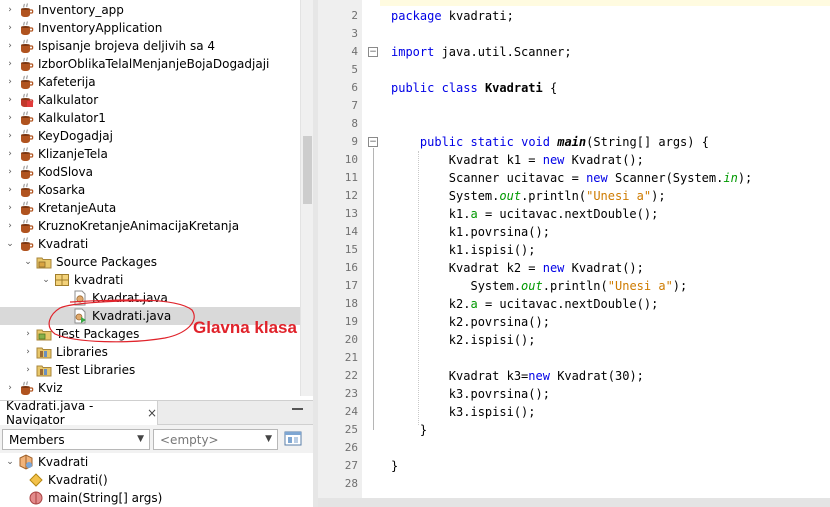  I want to click on members-filter-select: Members ▼, so click(76, 439).